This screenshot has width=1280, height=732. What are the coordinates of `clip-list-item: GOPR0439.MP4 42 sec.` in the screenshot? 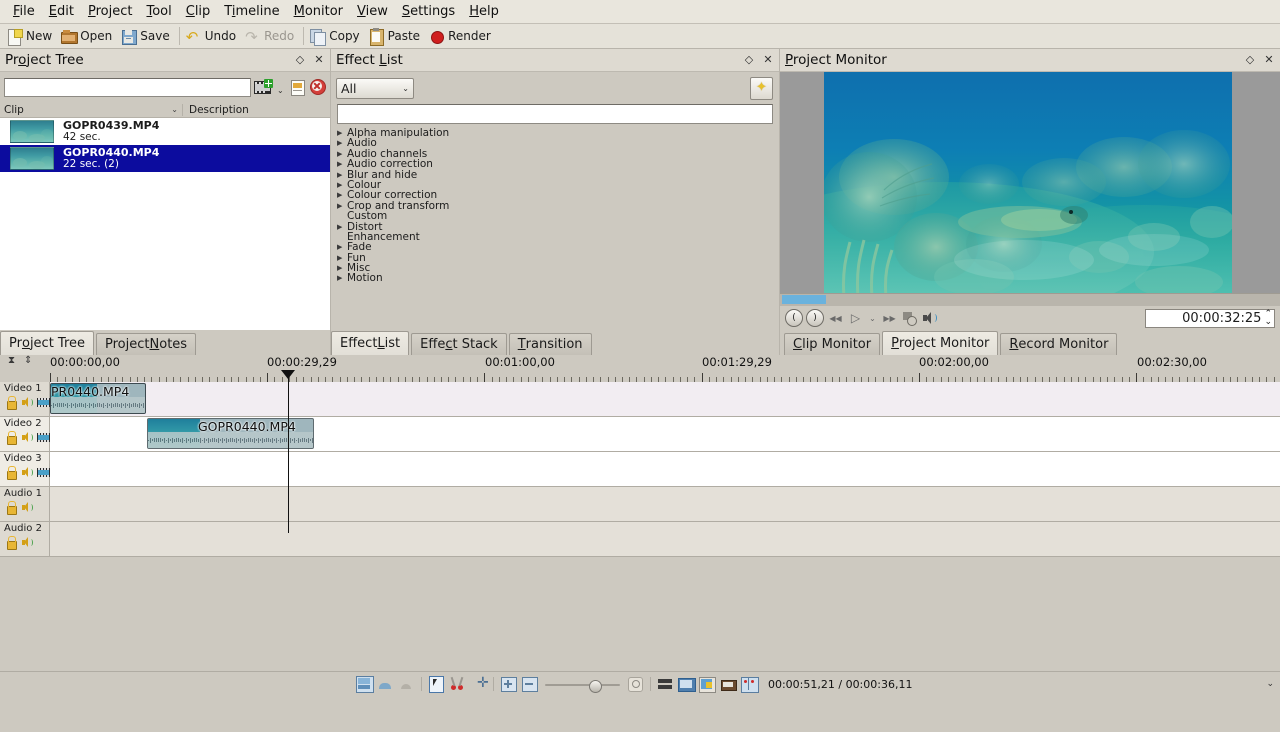 It's located at (165, 131).